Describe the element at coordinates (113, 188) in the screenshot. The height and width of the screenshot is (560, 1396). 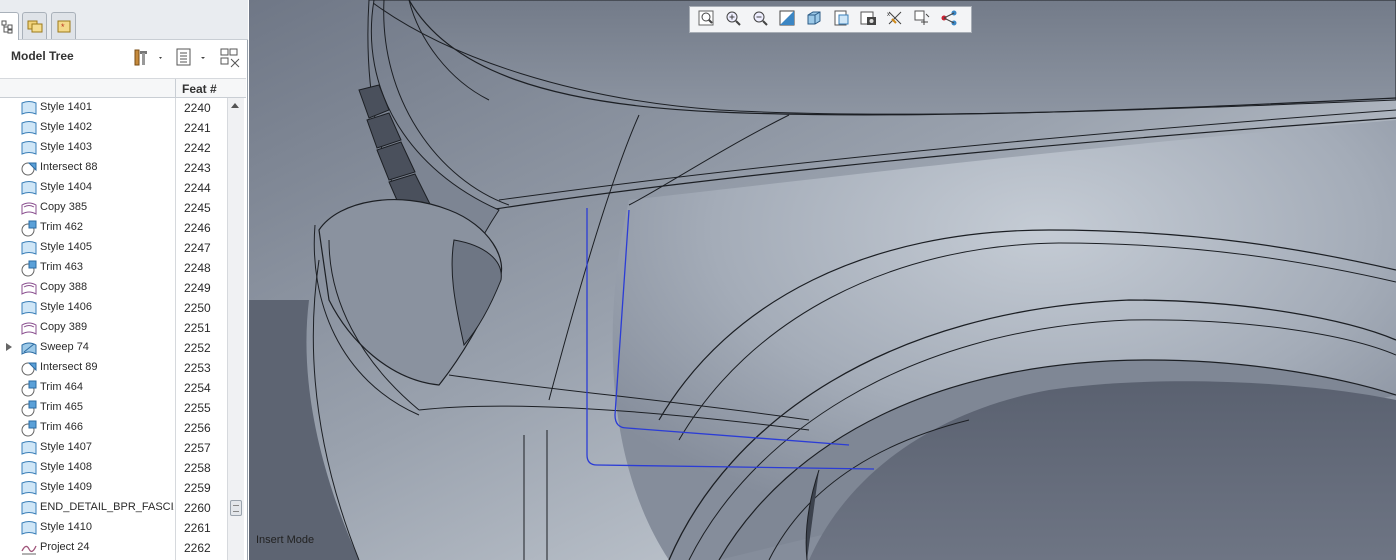
I see `tree-row: Style 1404 2244` at that location.